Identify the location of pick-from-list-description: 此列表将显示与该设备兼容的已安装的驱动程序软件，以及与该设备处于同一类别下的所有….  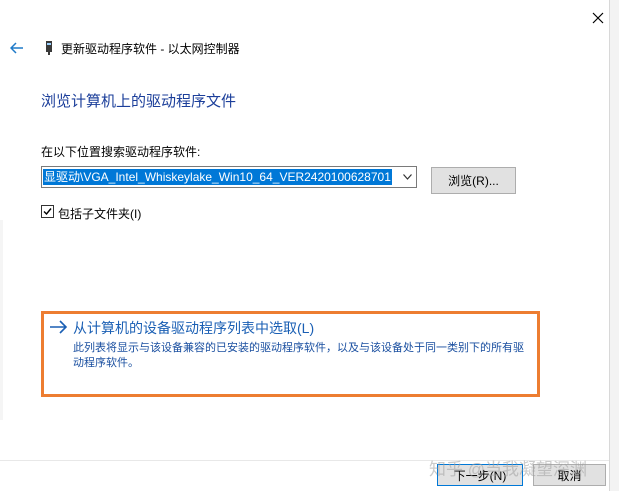
(298, 355).